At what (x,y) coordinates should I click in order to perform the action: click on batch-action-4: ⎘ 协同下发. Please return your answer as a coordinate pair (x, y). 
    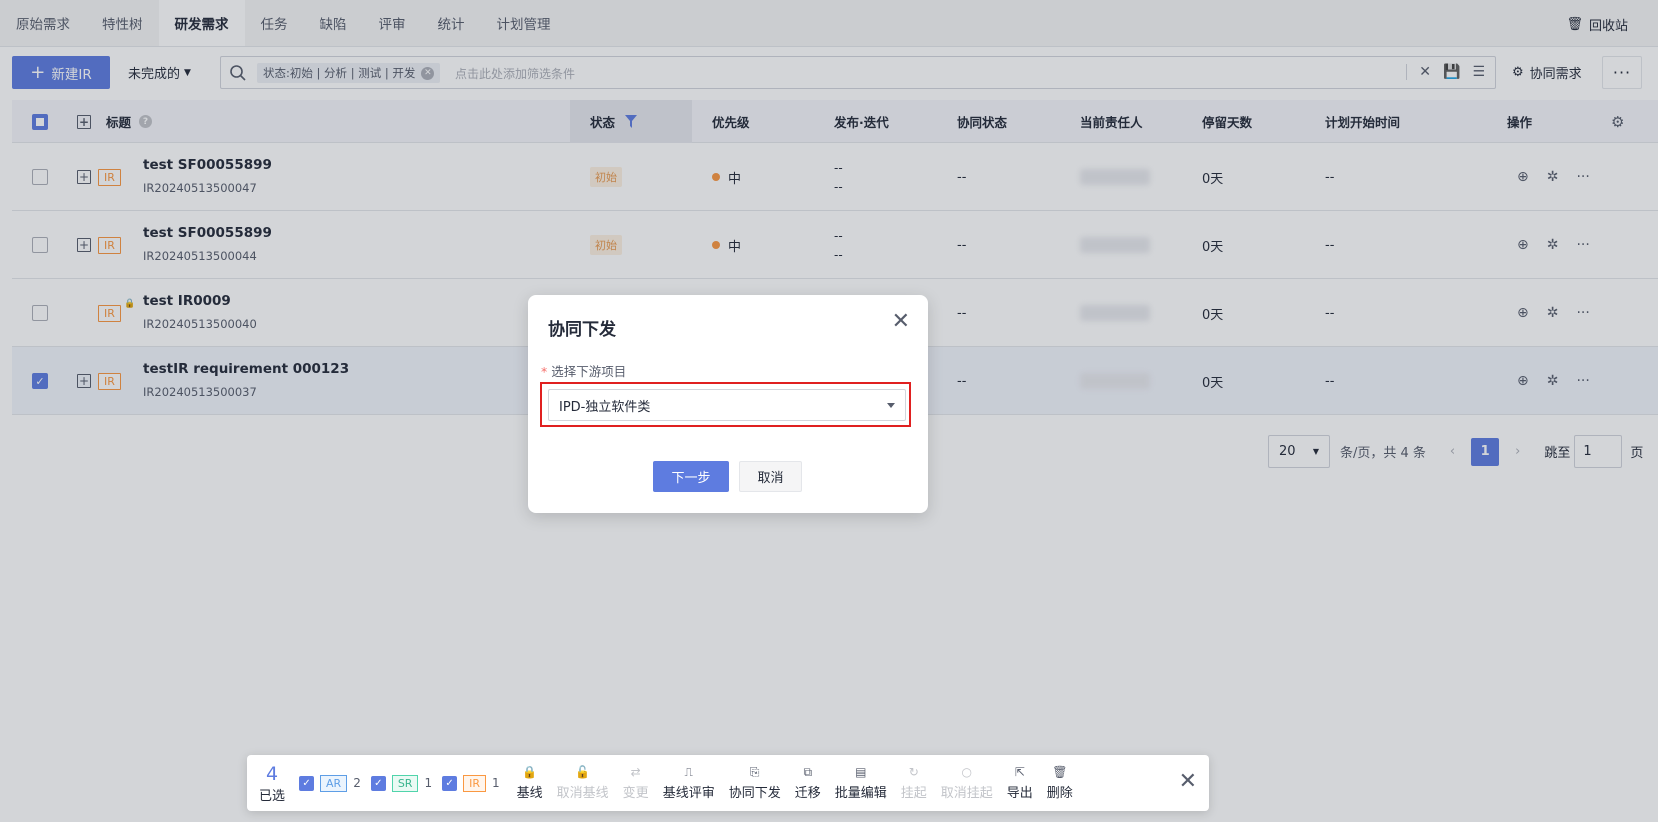
    Looking at the image, I should click on (755, 783).